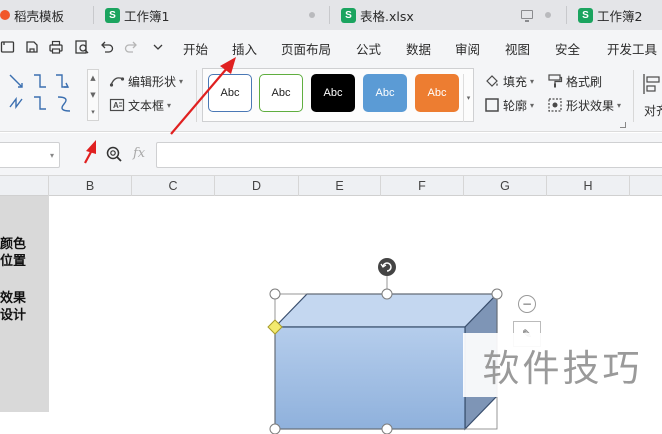 The image size is (662, 434). I want to click on outline-icon, so click(492, 105).